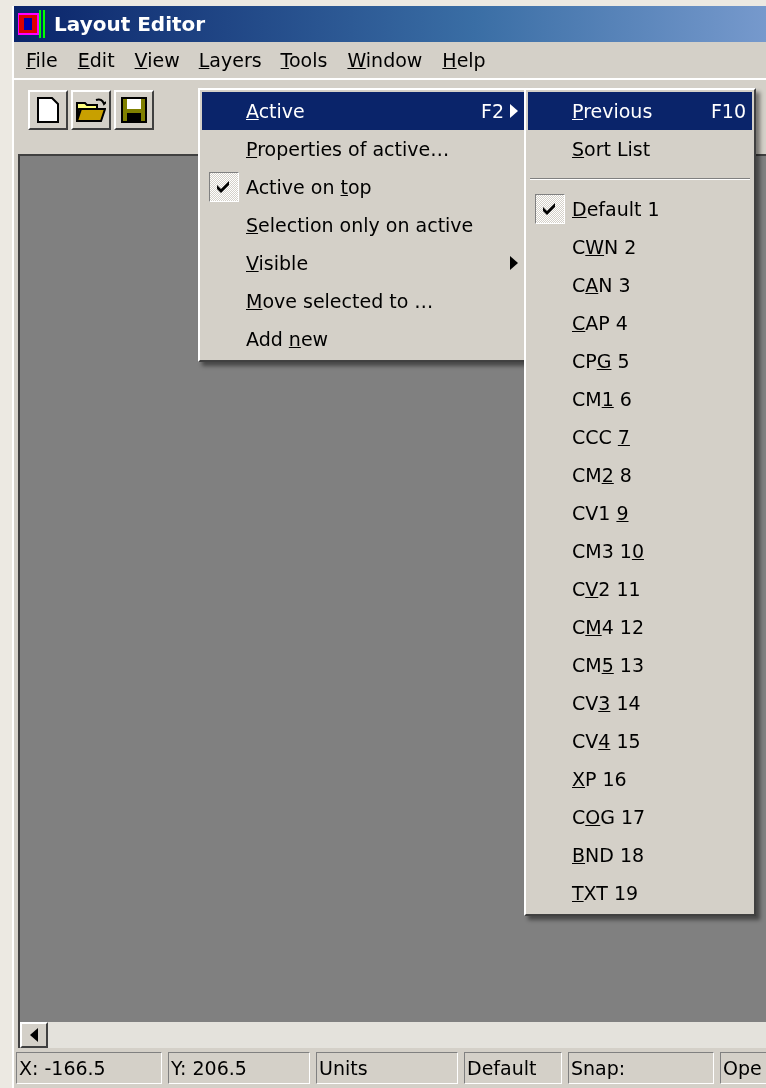  I want to click on status-panel: Ope, so click(743, 1068).